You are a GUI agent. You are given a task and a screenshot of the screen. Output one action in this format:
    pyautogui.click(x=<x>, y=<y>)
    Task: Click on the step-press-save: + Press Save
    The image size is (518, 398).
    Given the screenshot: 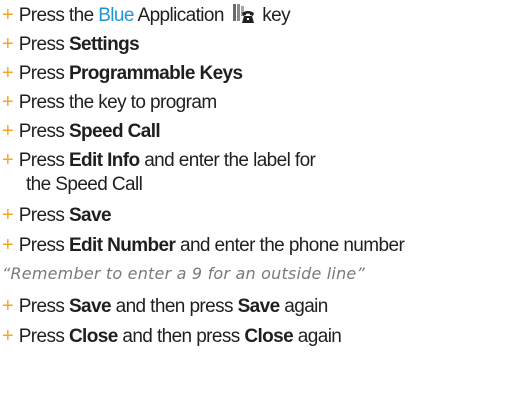 What is the action you would take?
    pyautogui.click(x=57, y=215)
    